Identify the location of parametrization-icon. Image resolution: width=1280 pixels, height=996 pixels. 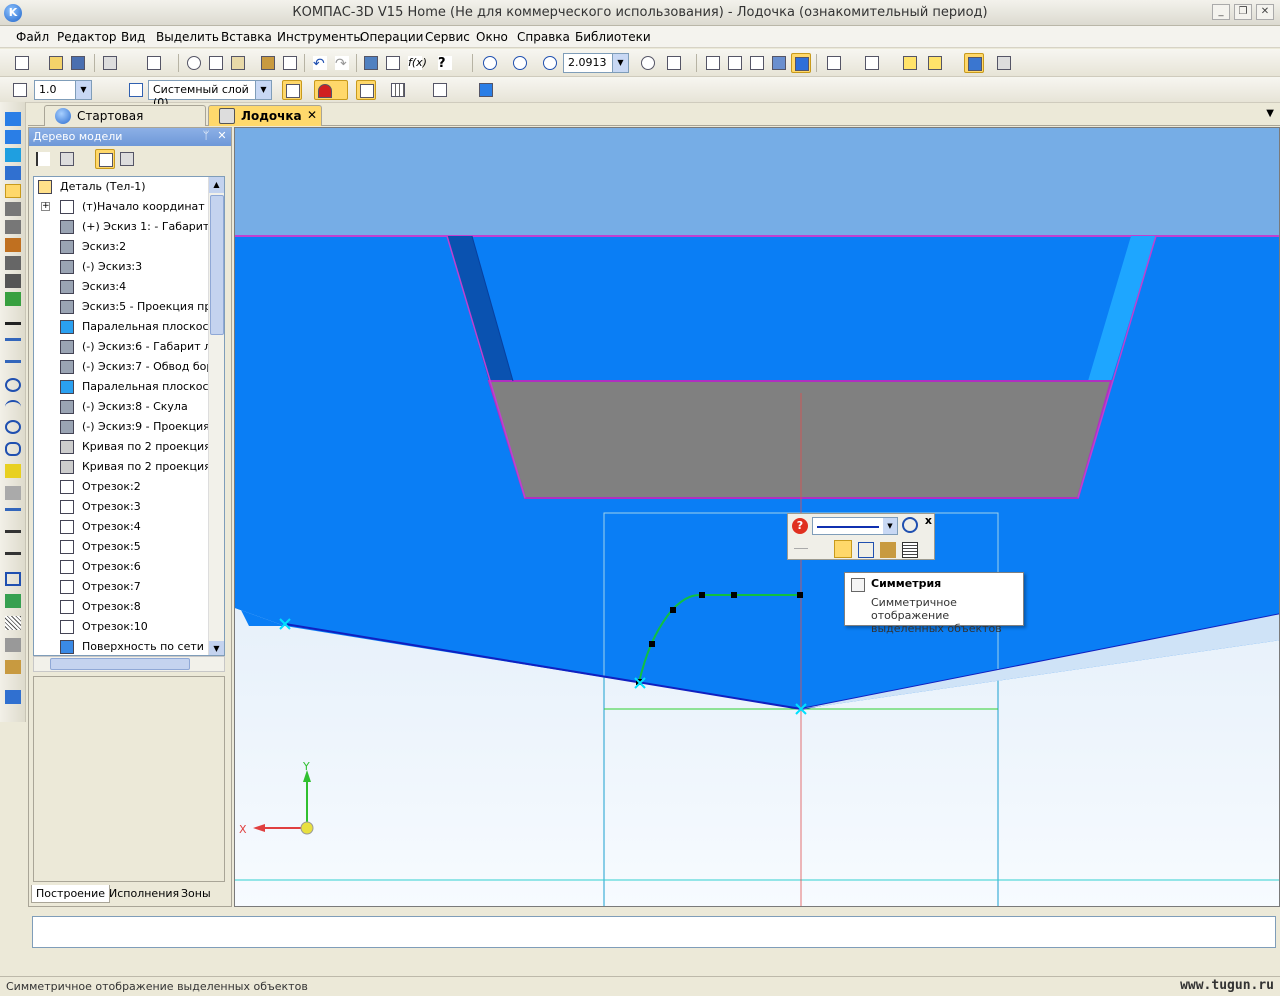
(13, 299).